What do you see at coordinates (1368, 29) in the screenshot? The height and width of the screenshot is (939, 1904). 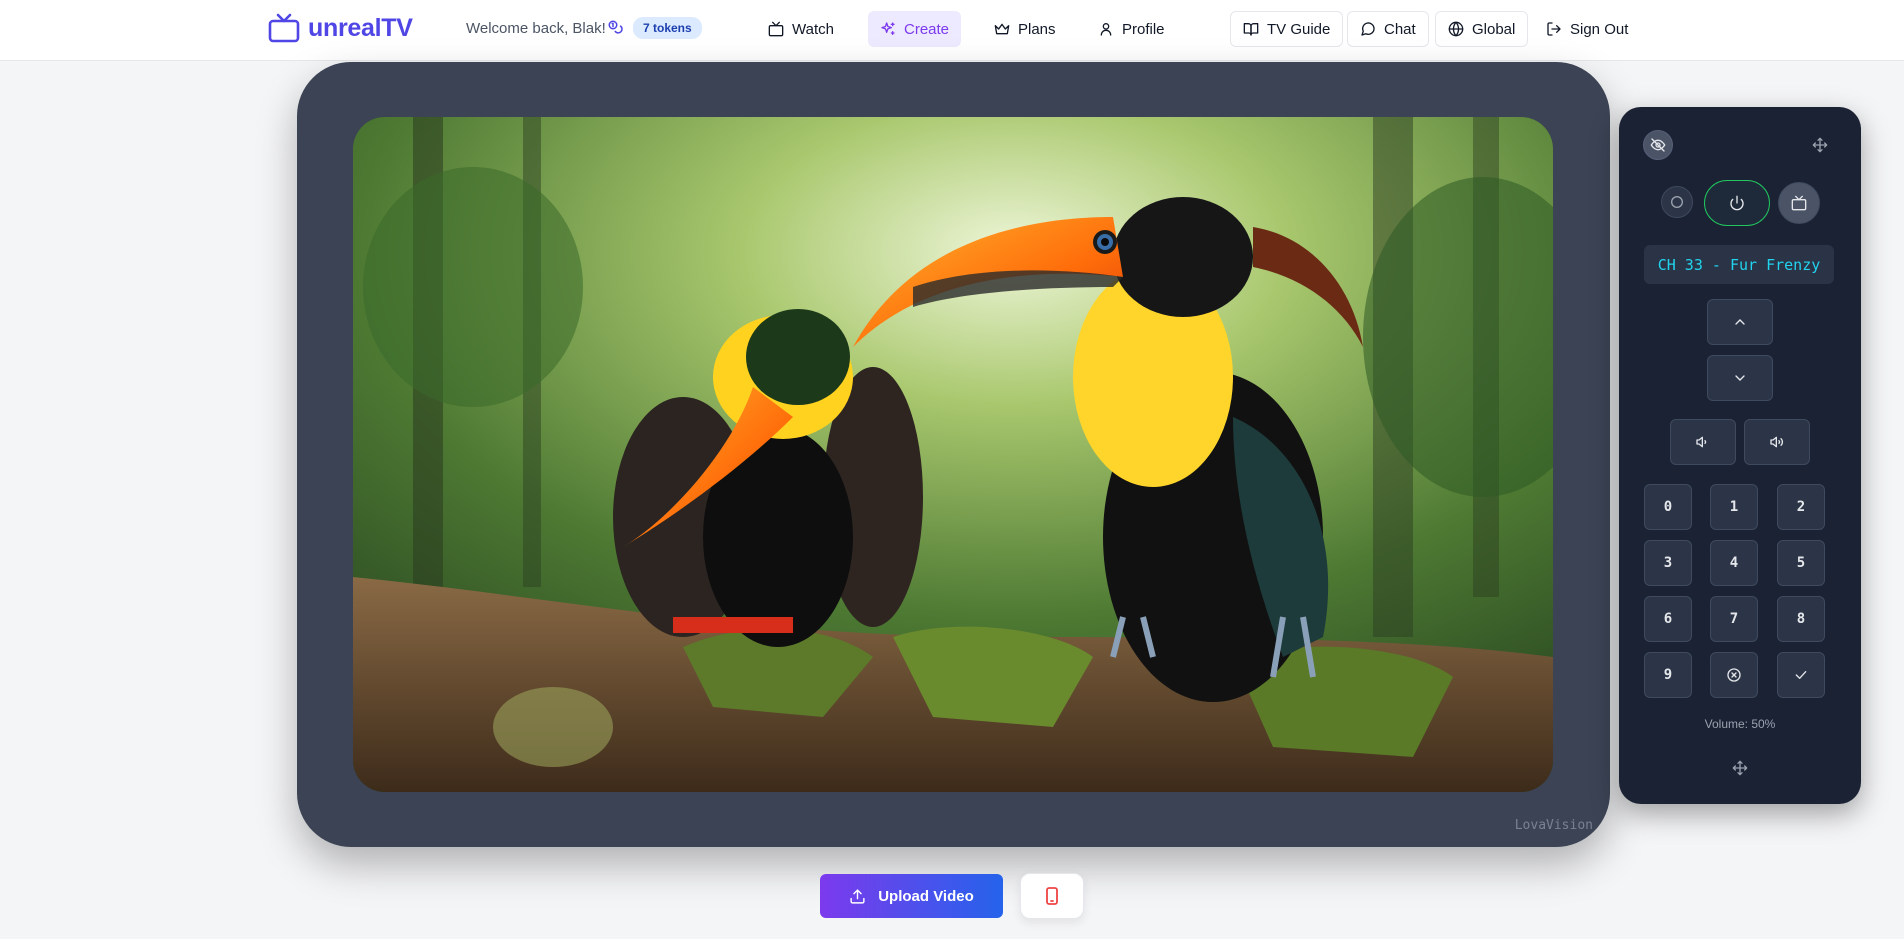 I see `message-circle-icon` at bounding box center [1368, 29].